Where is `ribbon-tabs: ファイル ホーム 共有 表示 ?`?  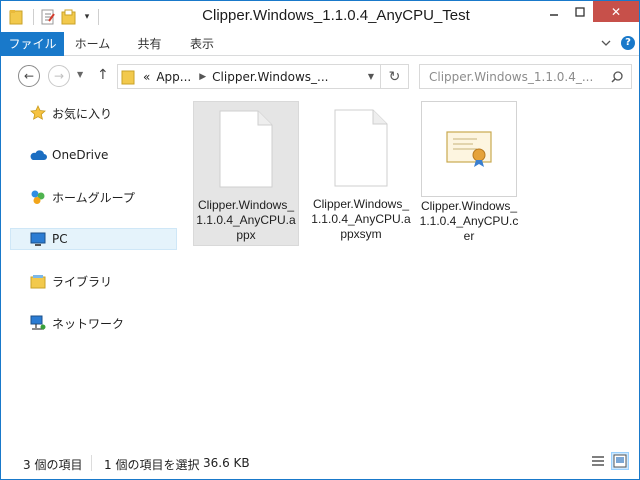
ribbon-tabs: ファイル ホーム 共有 表示 ? is located at coordinates (320, 44).